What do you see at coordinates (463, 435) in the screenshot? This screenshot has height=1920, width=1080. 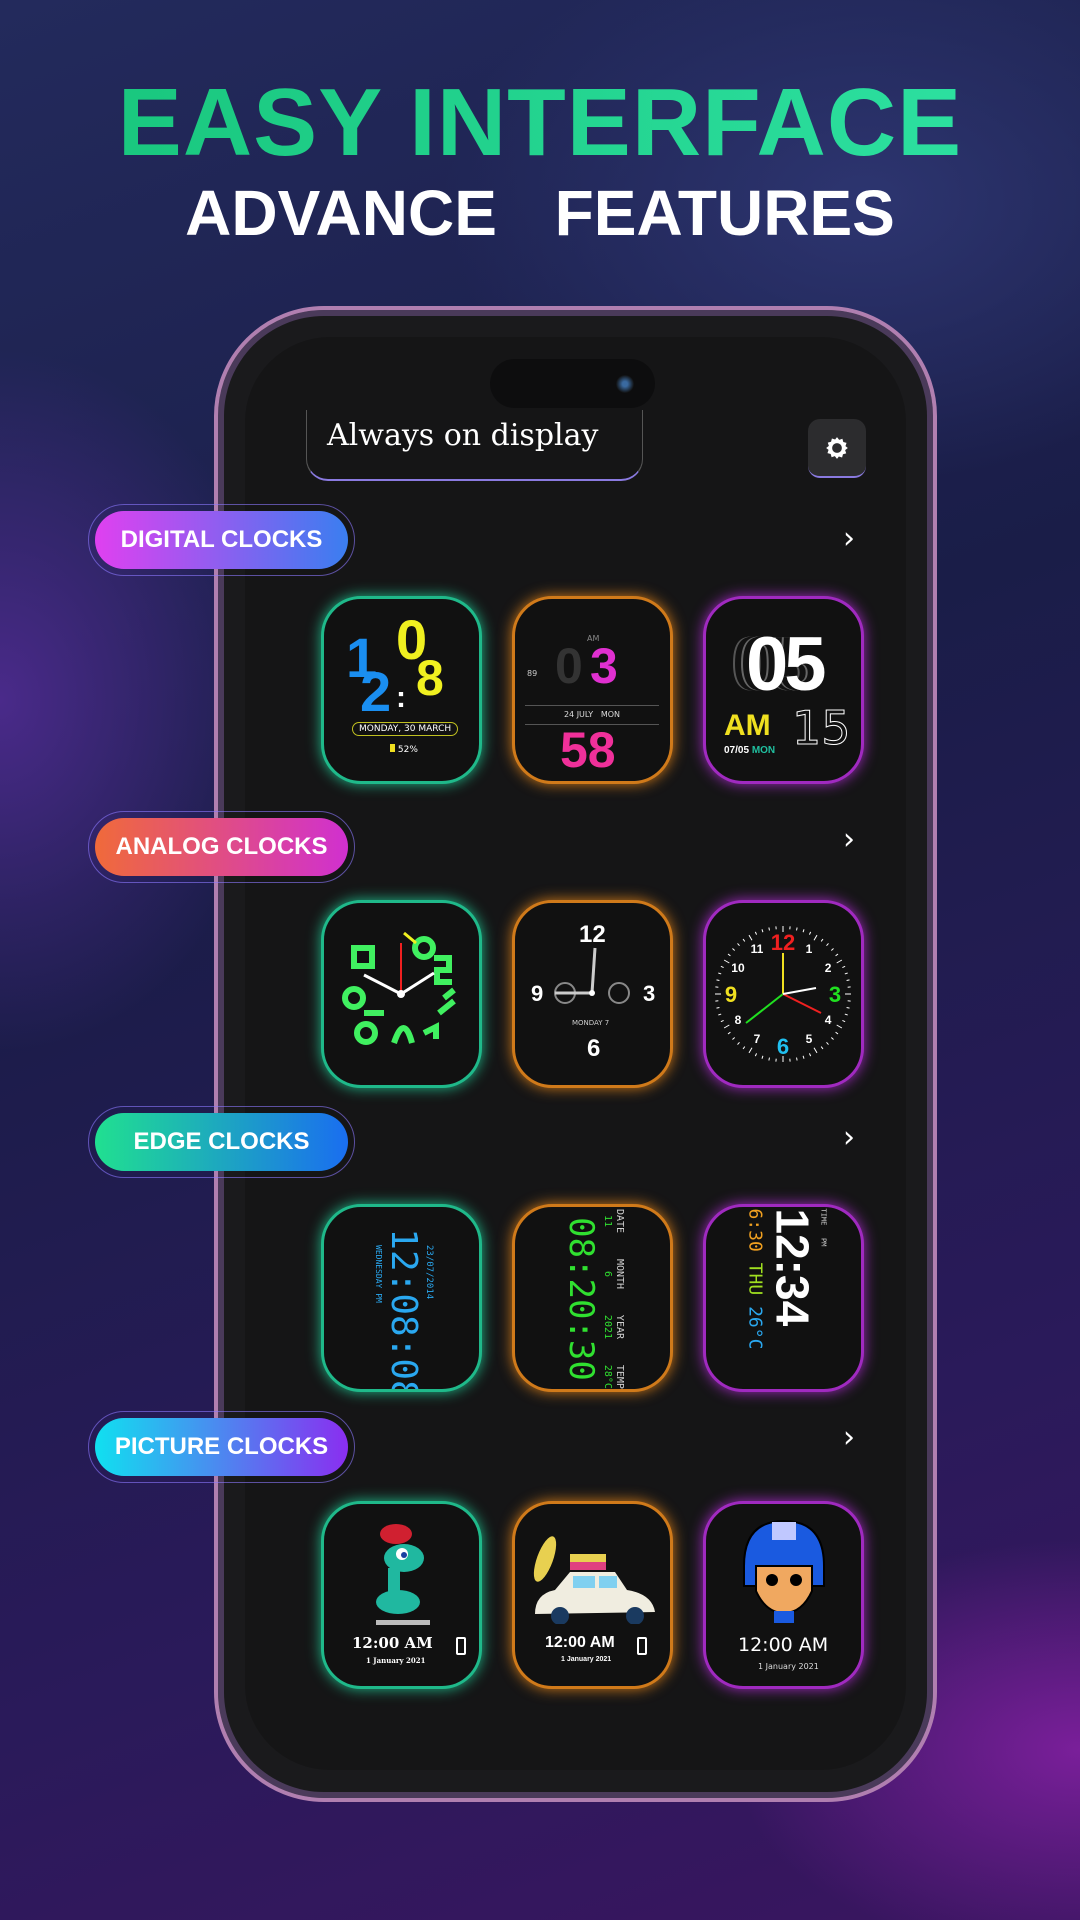 I see `app-title: Always on display` at bounding box center [463, 435].